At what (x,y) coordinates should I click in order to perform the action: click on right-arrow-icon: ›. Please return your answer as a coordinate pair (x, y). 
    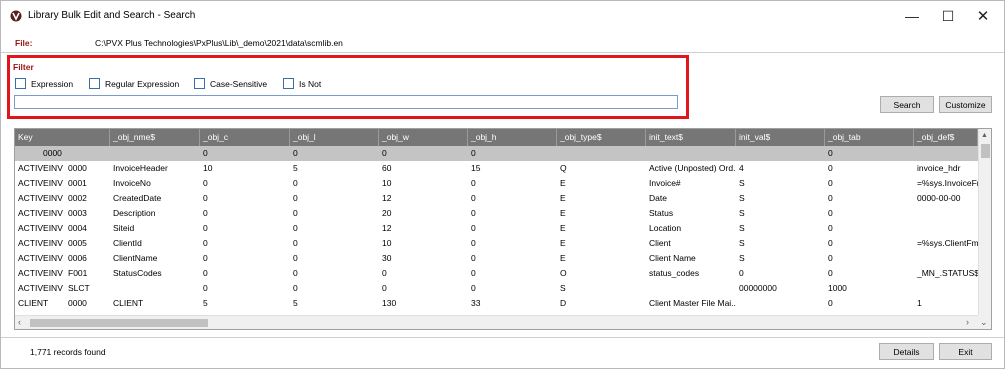
    Looking at the image, I should click on (967, 322).